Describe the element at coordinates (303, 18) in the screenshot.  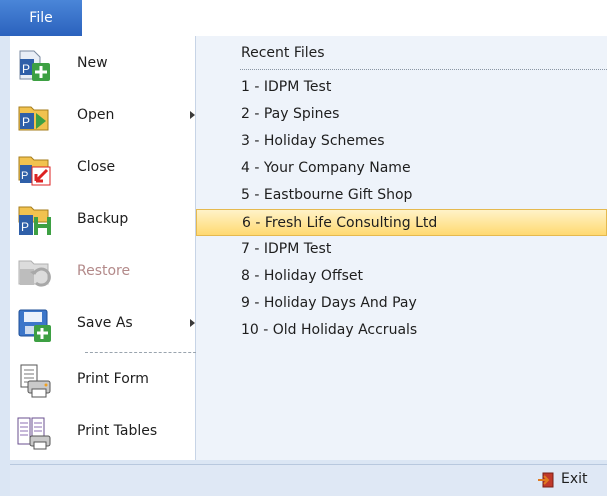
I see `title-strip: File` at that location.